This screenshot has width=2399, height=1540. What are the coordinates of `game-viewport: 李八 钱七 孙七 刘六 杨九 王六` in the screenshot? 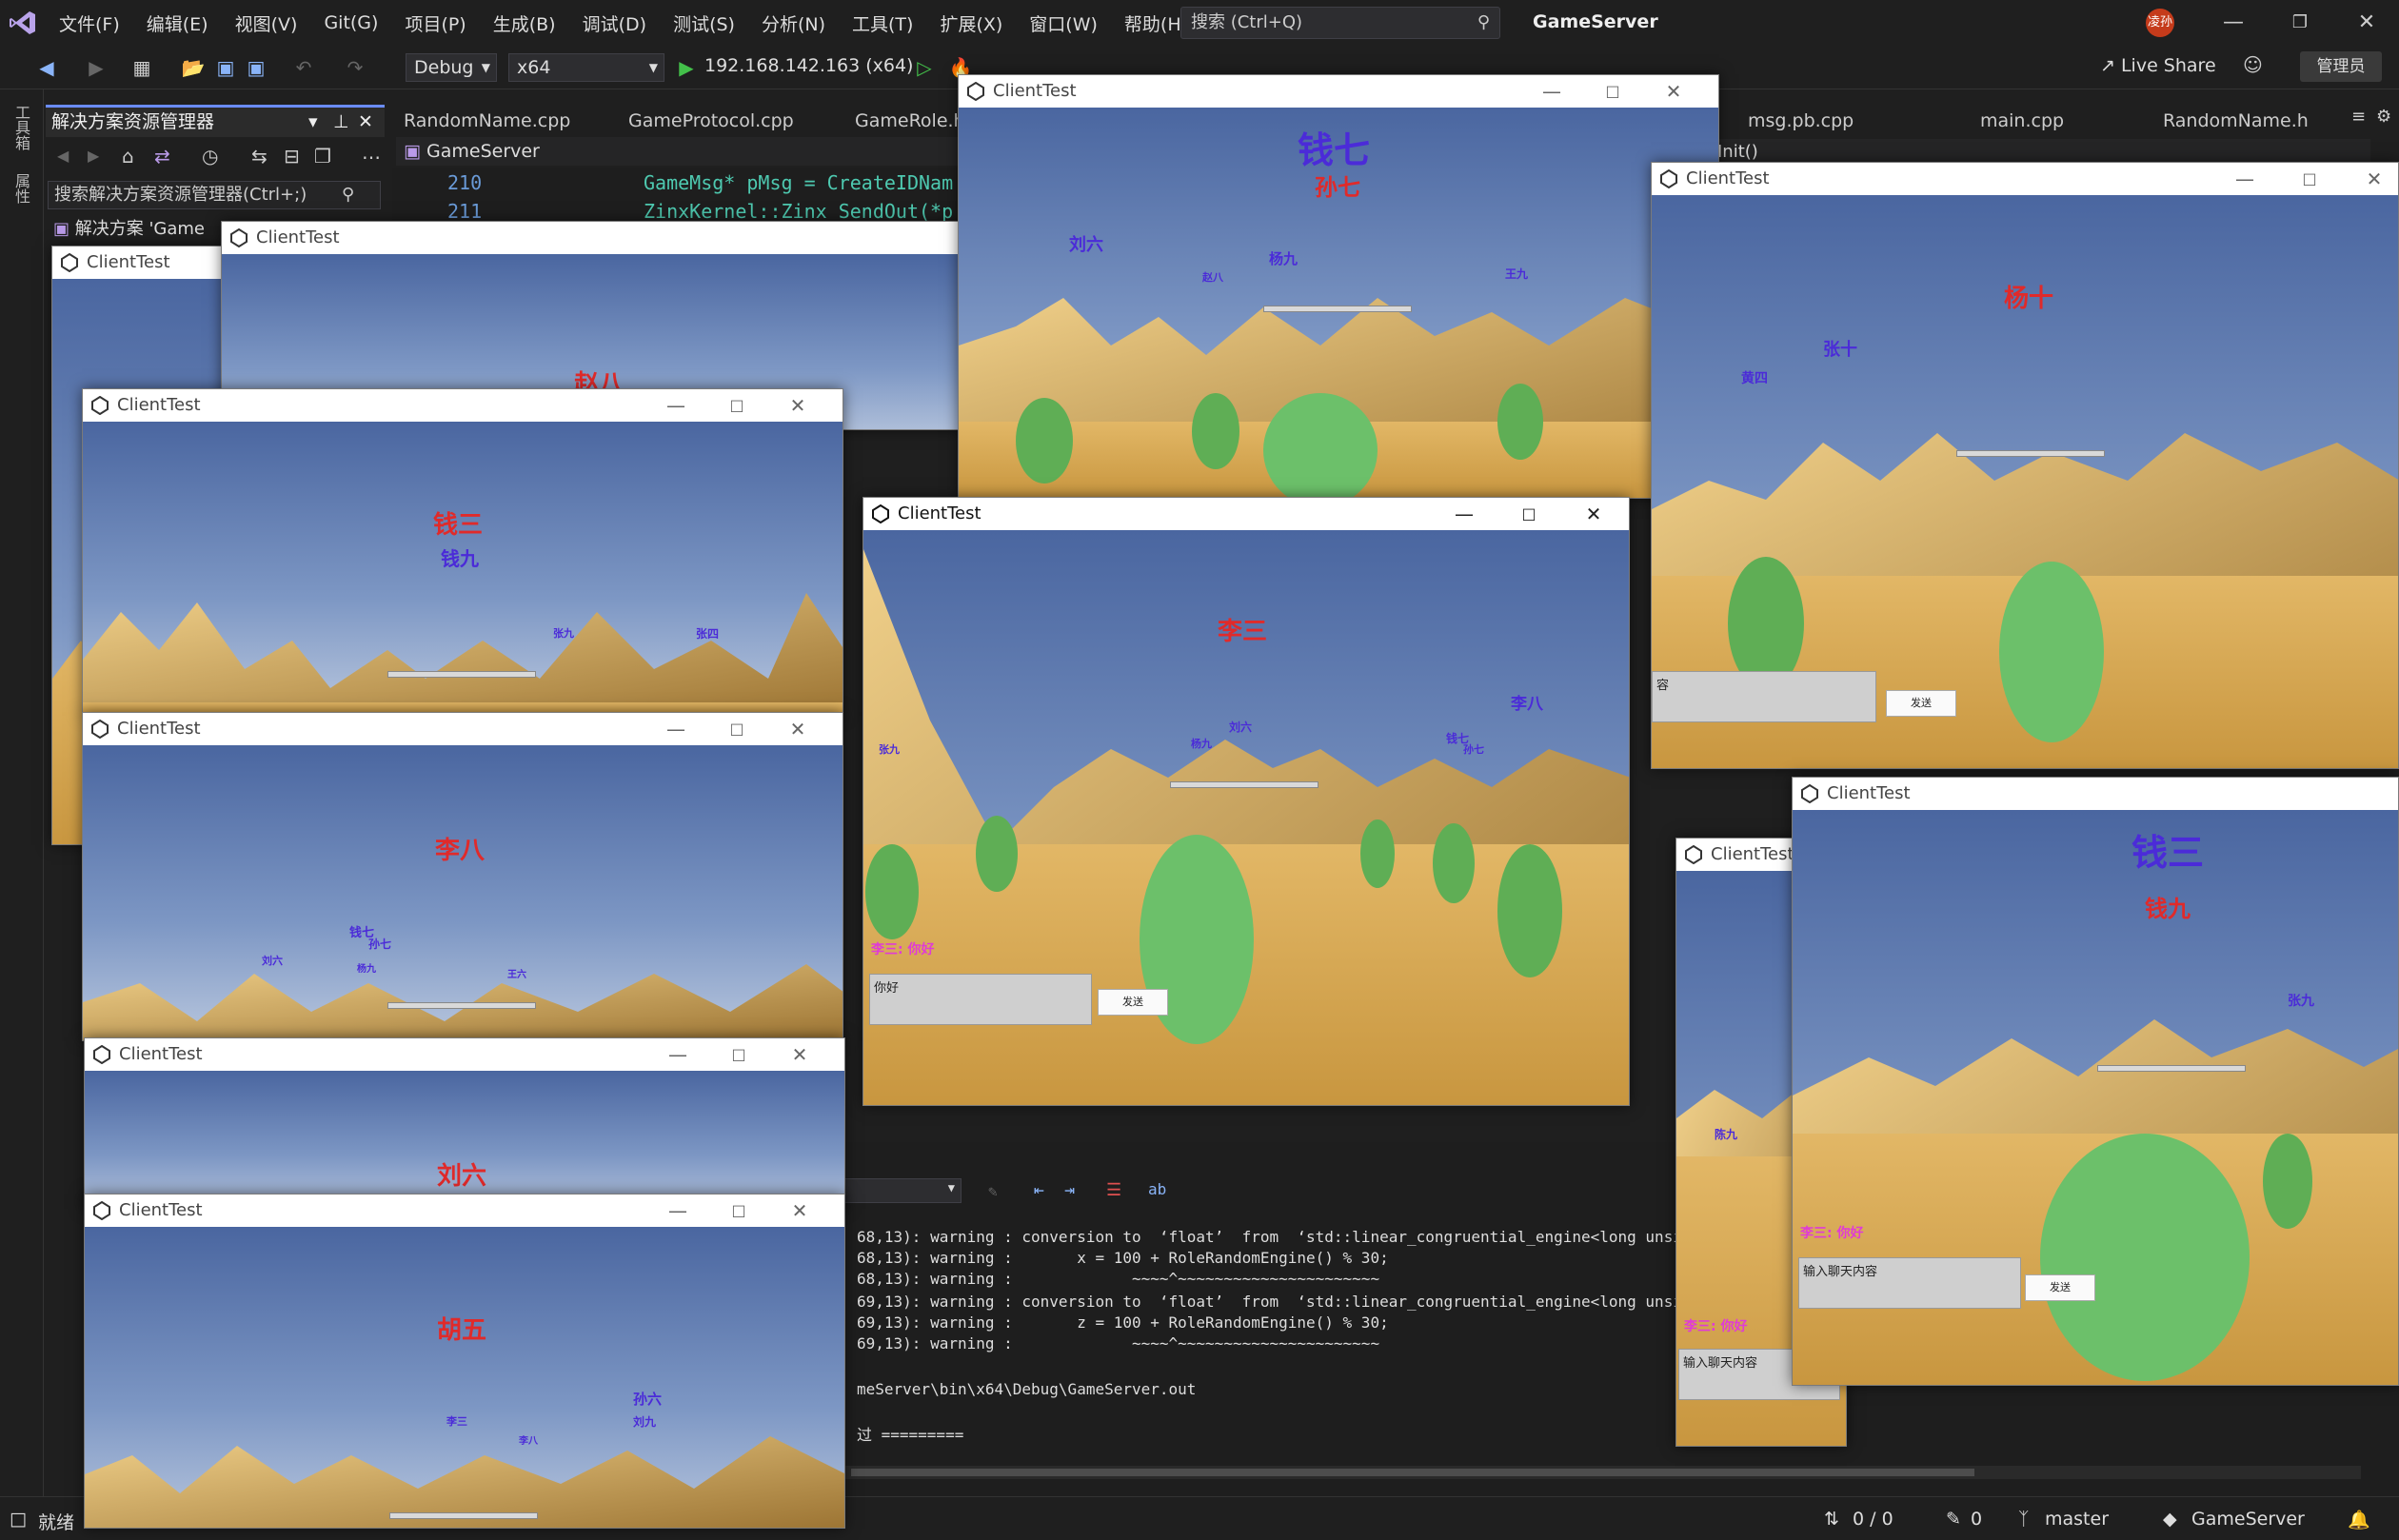 It's located at (463, 892).